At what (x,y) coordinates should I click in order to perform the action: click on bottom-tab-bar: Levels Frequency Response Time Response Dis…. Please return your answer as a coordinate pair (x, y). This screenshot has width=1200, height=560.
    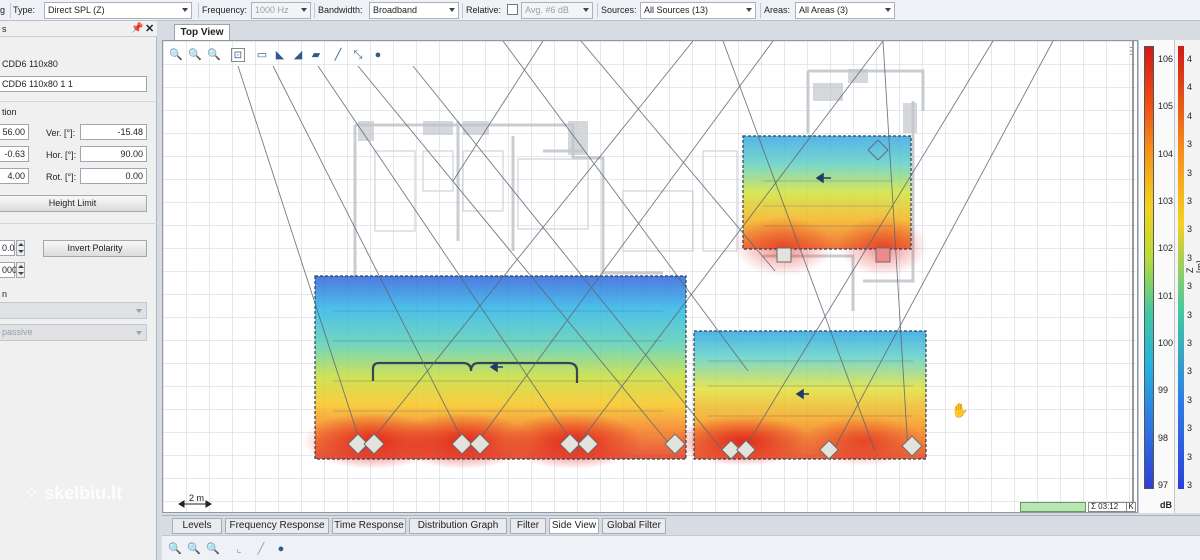
    Looking at the image, I should click on (681, 524).